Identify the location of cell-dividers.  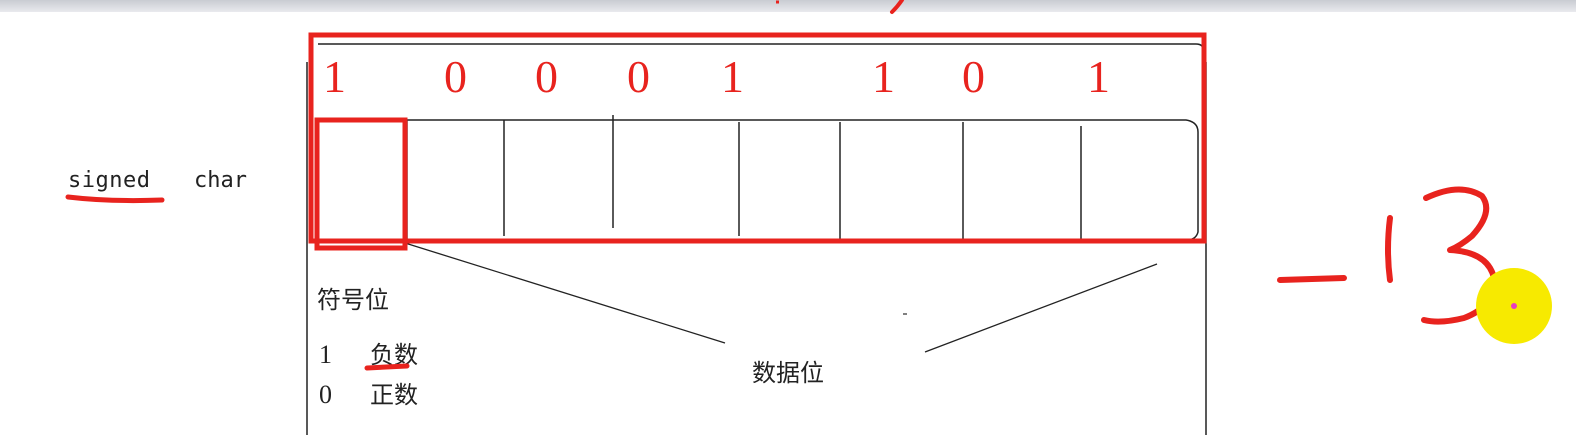
(744, 177).